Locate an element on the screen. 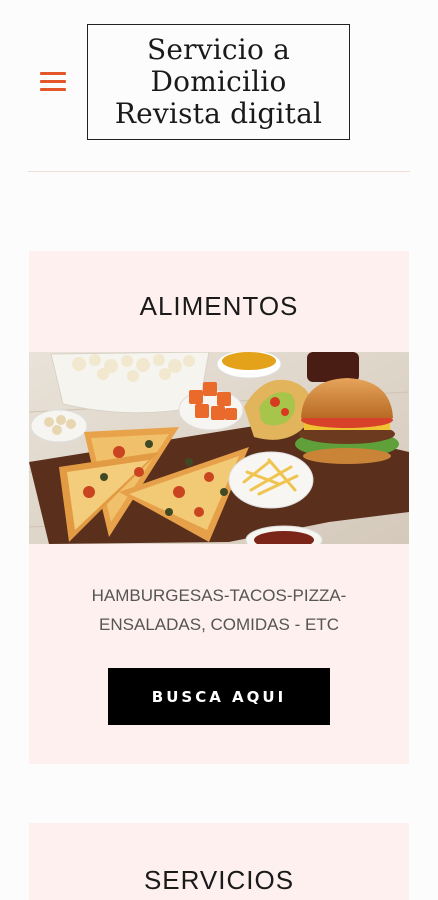  site-title-line-1: Servicio a is located at coordinates (218, 49).